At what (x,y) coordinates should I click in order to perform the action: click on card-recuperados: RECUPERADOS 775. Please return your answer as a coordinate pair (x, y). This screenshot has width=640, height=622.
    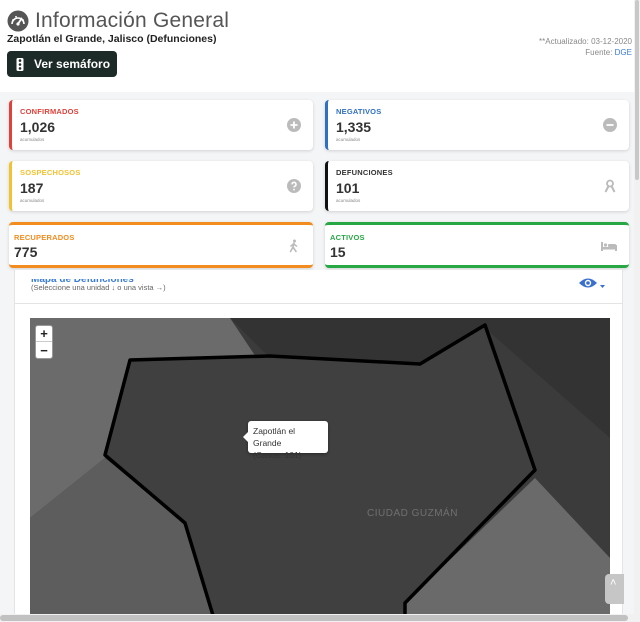
    Looking at the image, I should click on (161, 245).